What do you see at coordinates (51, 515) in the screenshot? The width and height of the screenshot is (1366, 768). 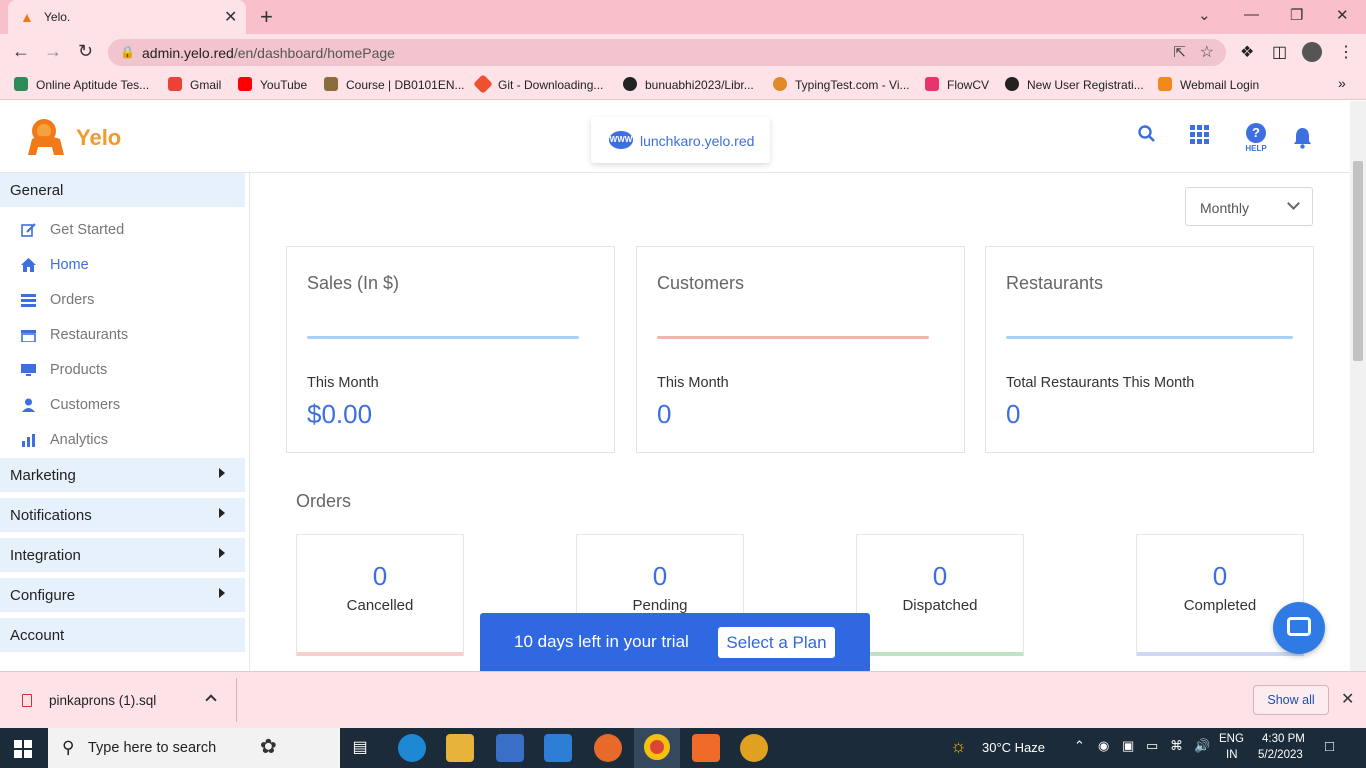 I see `section-label: Notifications` at bounding box center [51, 515].